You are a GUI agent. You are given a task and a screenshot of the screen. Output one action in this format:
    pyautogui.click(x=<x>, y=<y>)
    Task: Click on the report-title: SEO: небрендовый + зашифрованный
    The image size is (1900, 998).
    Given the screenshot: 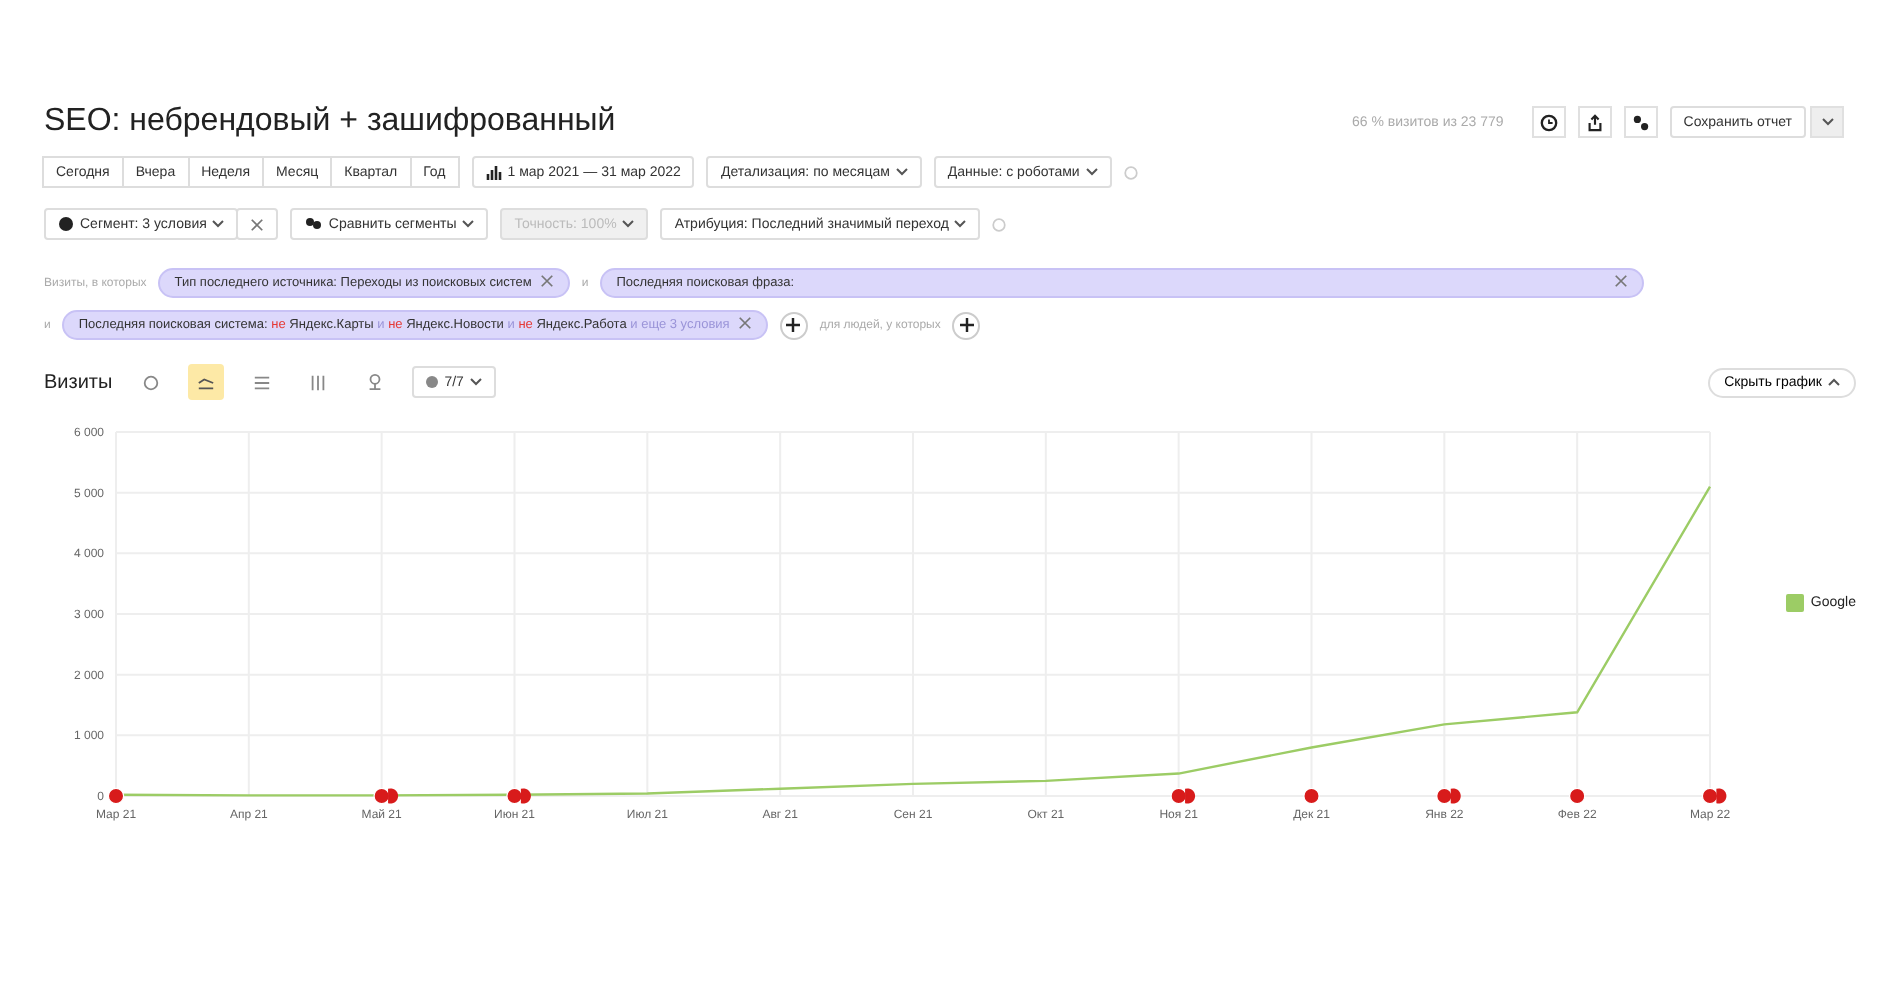 What is the action you would take?
    pyautogui.click(x=331, y=122)
    